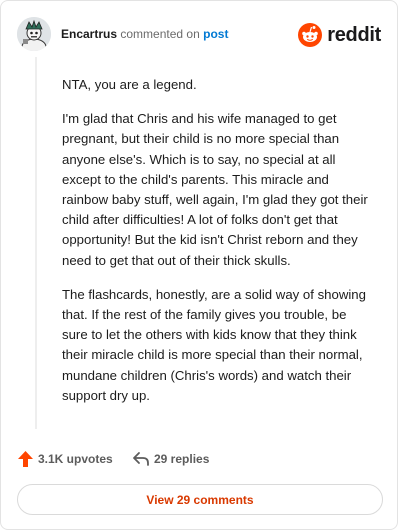 This screenshot has height=532, width=400. Describe the element at coordinates (182, 459) in the screenshot. I see `reply-count: 29 replies` at that location.